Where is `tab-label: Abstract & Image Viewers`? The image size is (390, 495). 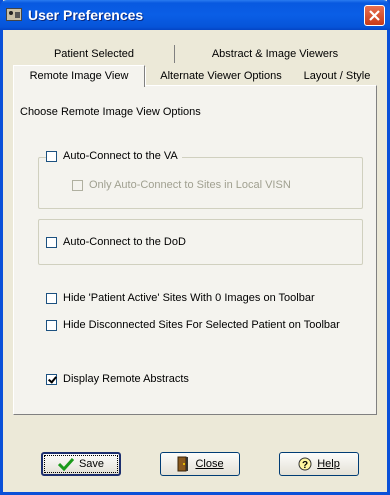
tab-label: Abstract & Image Viewers is located at coordinates (275, 54).